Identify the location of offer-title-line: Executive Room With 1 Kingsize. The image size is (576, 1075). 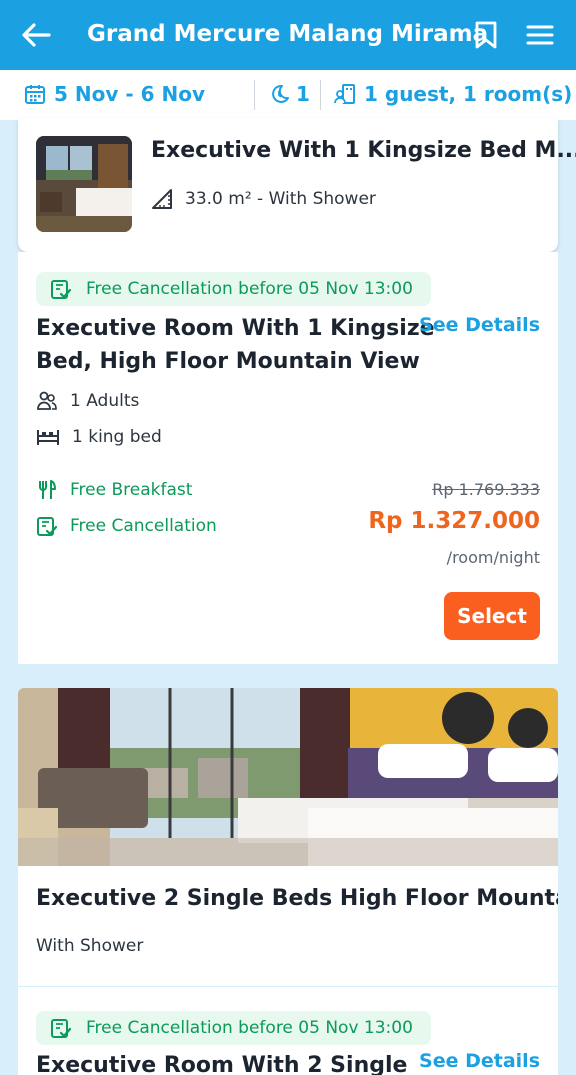
(235, 328).